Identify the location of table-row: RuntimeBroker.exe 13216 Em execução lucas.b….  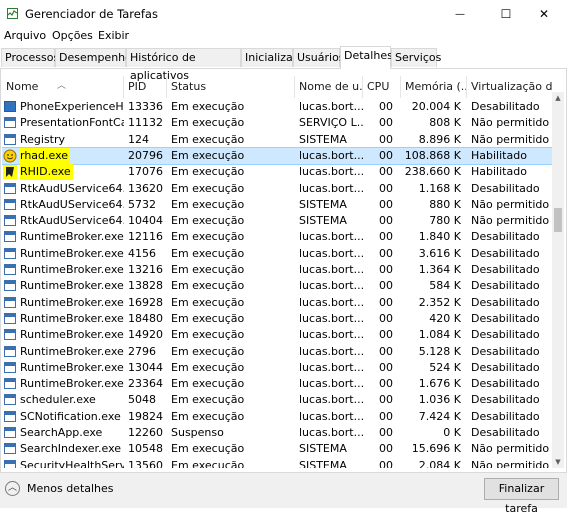
(277, 270).